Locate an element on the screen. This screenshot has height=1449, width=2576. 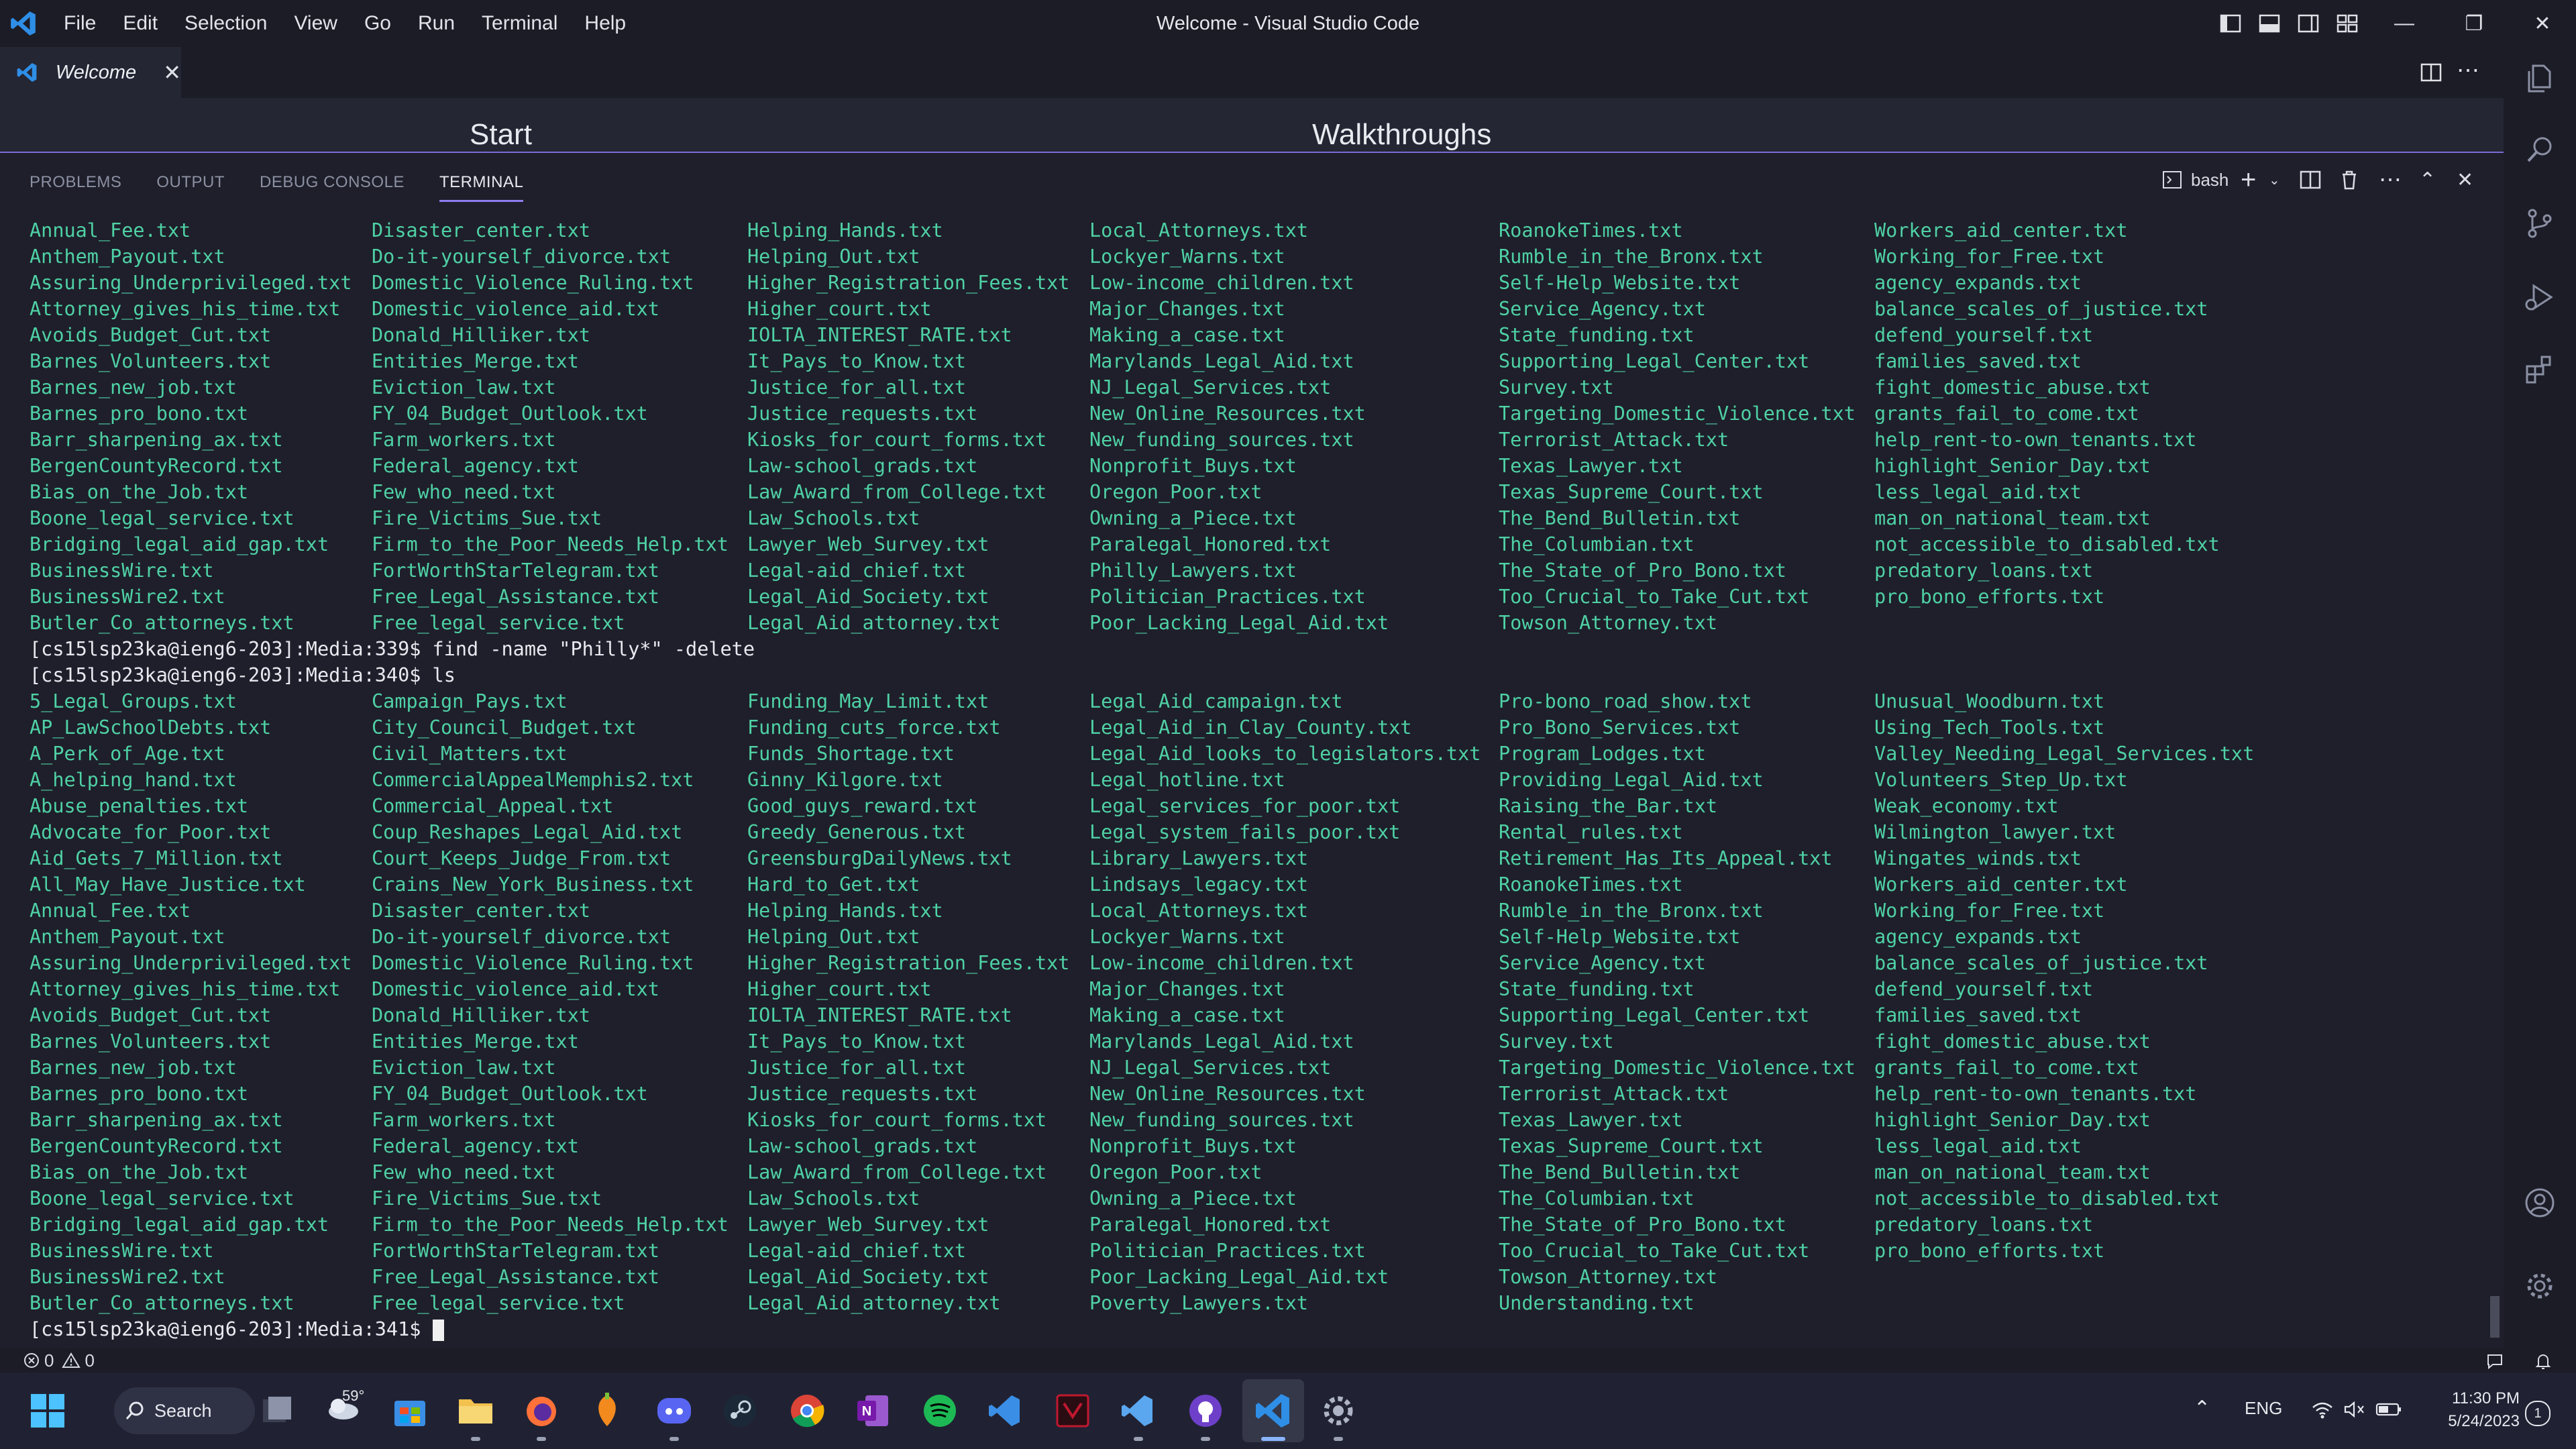
terminal-dropdown-chevron-icon: ⌄ is located at coordinates (2274, 180).